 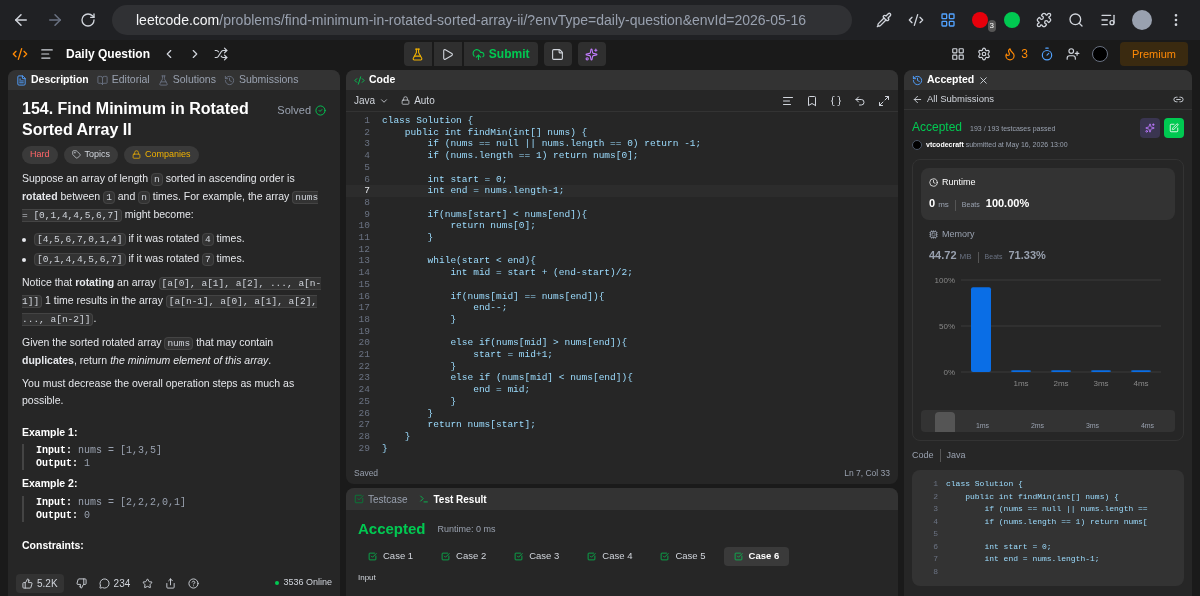 What do you see at coordinates (114, 583) in the screenshot?
I see `comments-count: 234` at bounding box center [114, 583].